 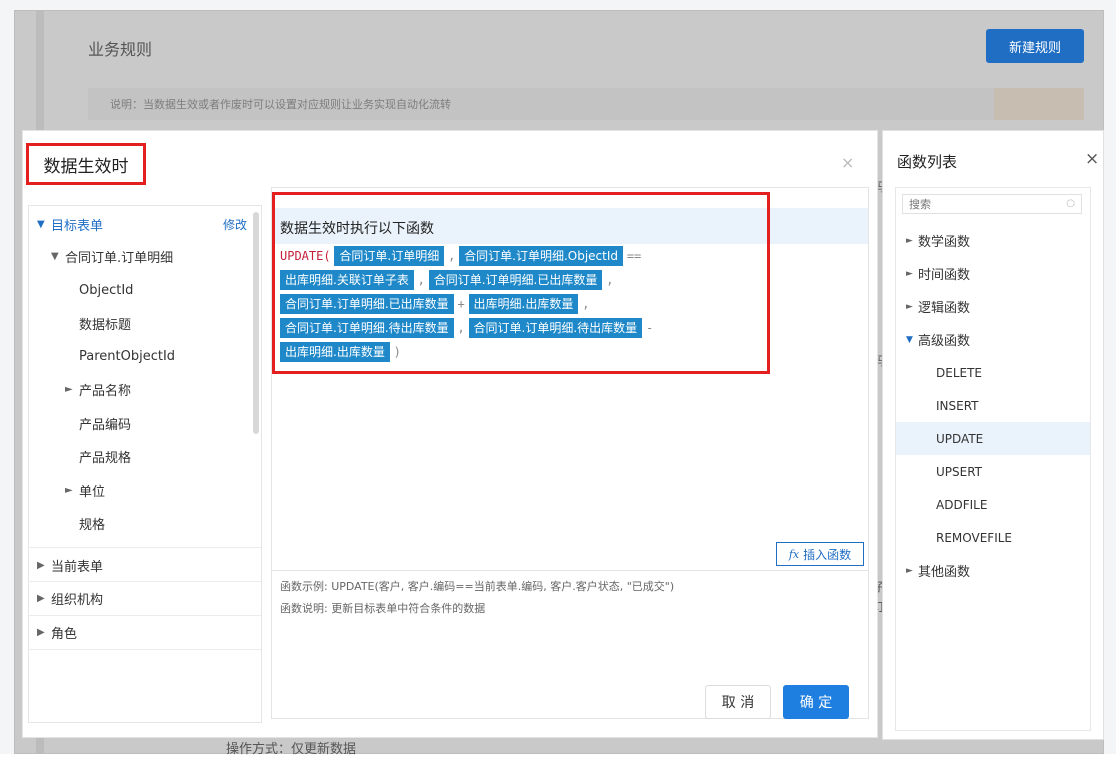 What do you see at coordinates (993, 537) in the screenshot?
I see `function-item: REMOVEFILE` at bounding box center [993, 537].